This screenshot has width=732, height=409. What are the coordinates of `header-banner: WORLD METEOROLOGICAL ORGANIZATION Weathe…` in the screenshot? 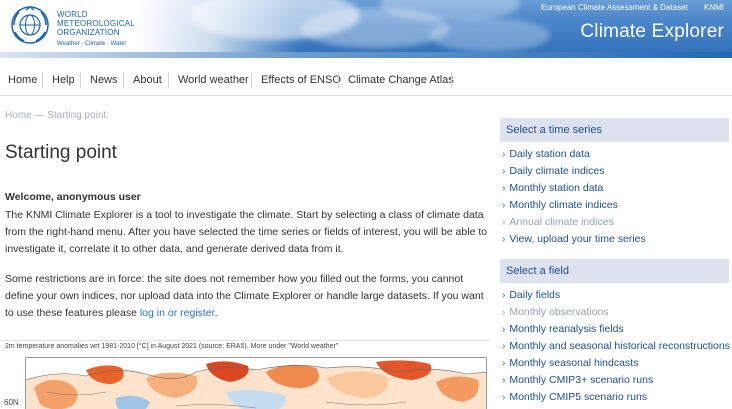 It's located at (366, 29).